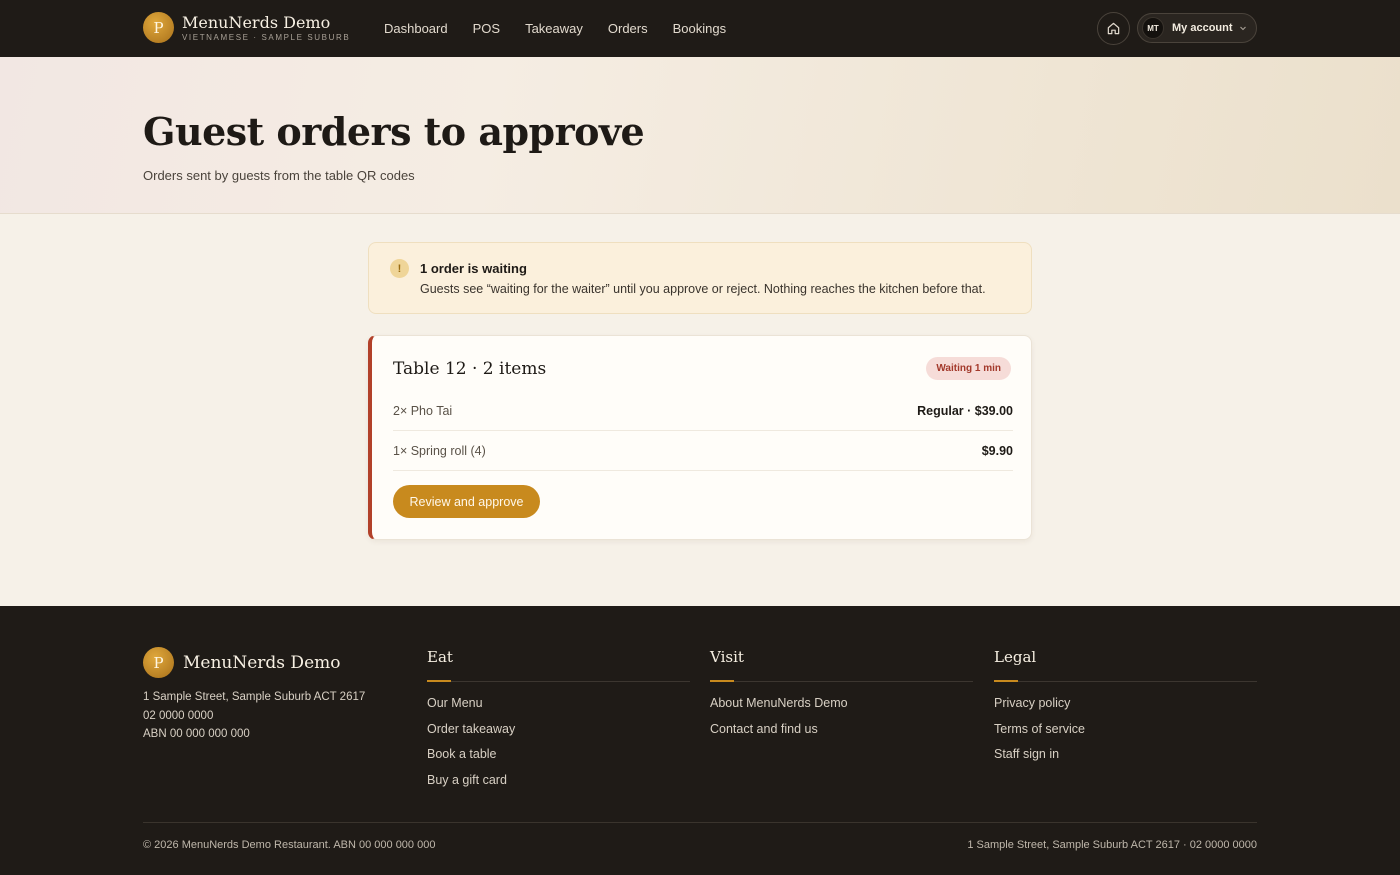 This screenshot has width=1400, height=875. Describe the element at coordinates (703, 411) in the screenshot. I see `order-item-row: 2× Pho Tai Regular · $39.00` at that location.